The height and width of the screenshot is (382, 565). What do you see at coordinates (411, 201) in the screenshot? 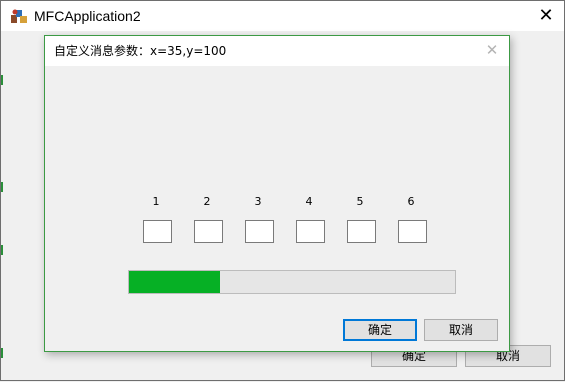
I see `number-label-6: 6` at bounding box center [411, 201].